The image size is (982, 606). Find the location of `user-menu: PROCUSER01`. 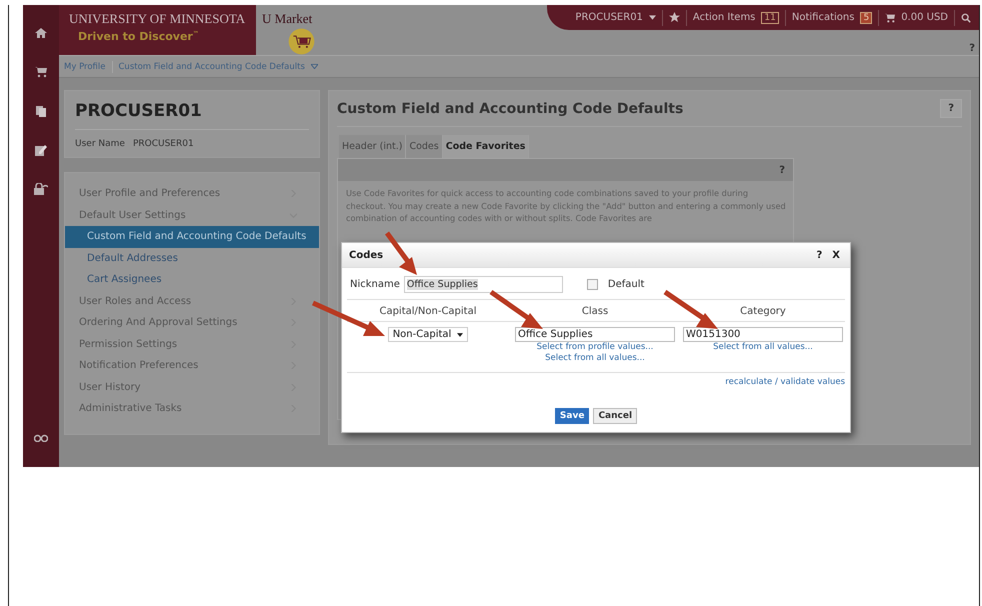

user-menu: PROCUSER01 is located at coordinates (609, 17).